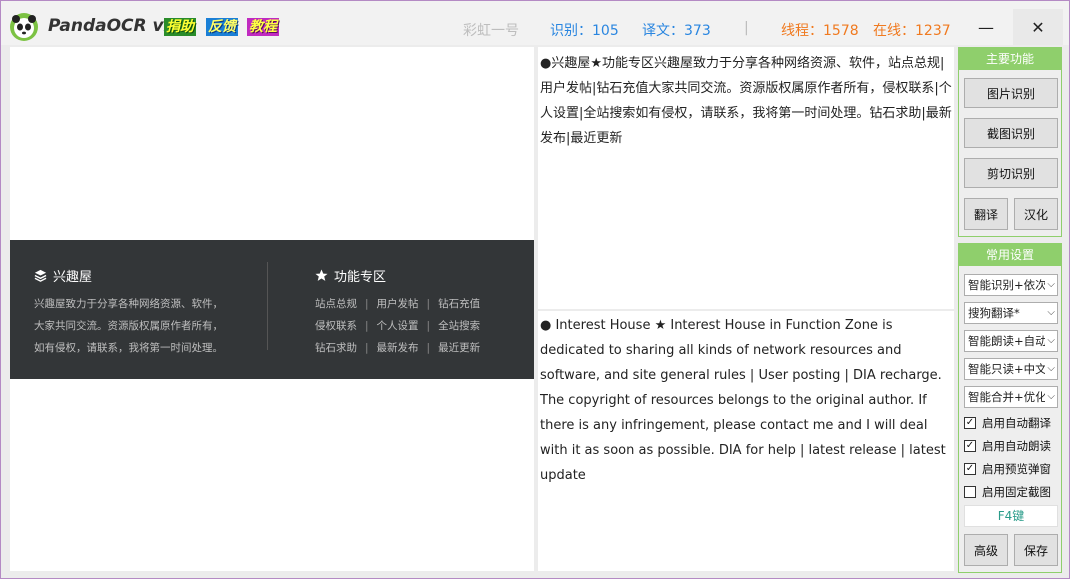 The height and width of the screenshot is (581, 1072). What do you see at coordinates (1010, 255) in the screenshot?
I see `common-settings-header: 常用设置` at bounding box center [1010, 255].